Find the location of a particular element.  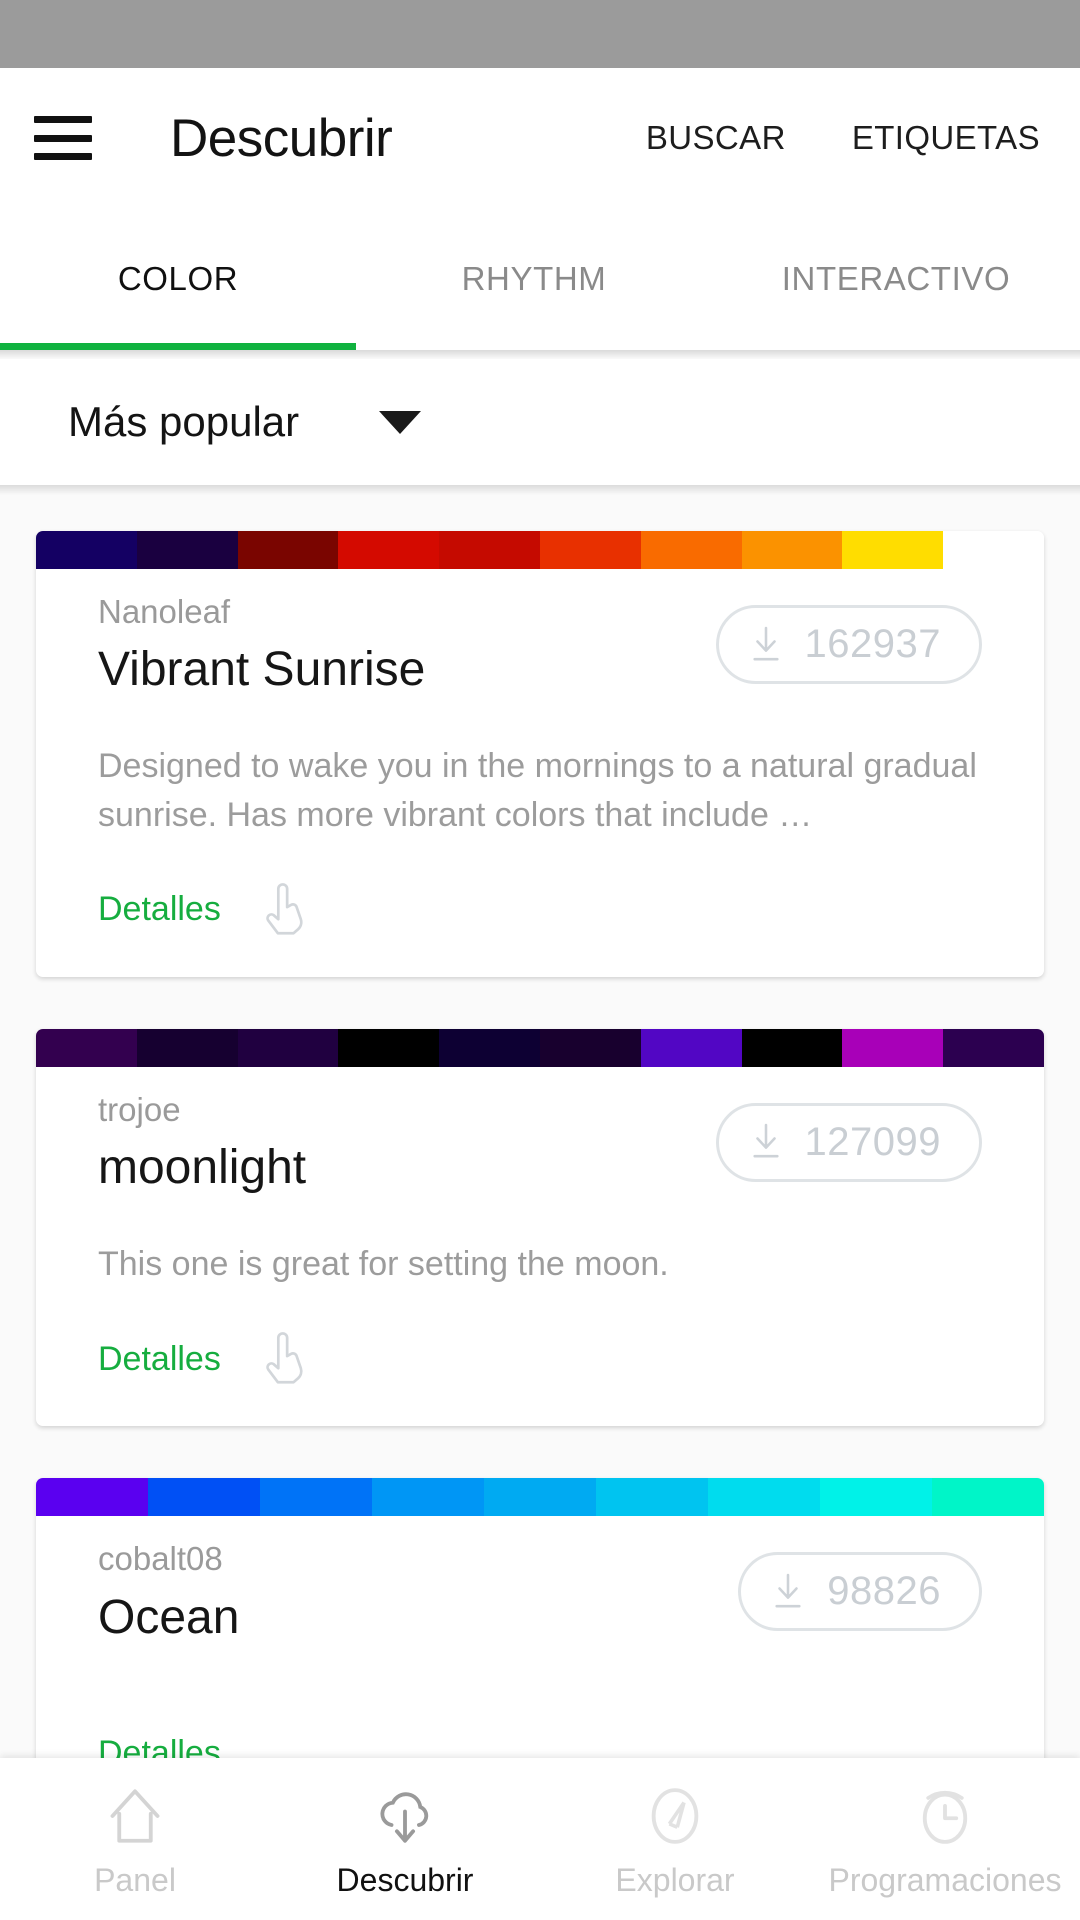

cloud-download-icon is located at coordinates (404, 1817).